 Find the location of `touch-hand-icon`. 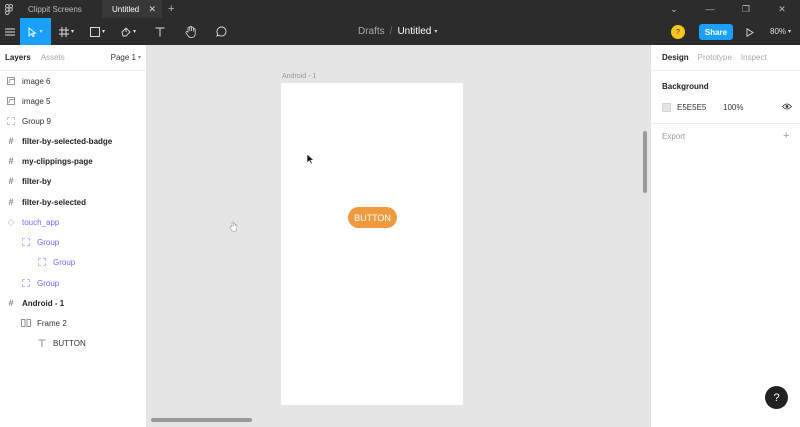

touch-hand-icon is located at coordinates (233, 226).